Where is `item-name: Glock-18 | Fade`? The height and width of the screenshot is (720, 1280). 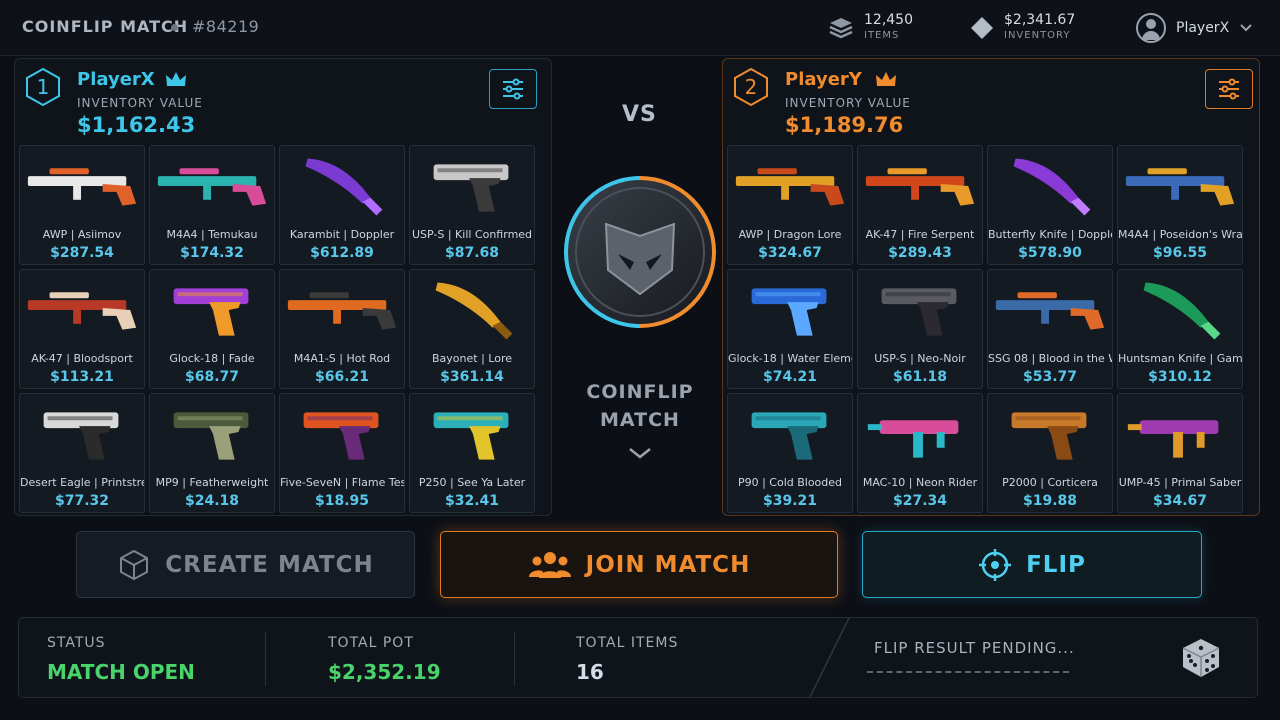 item-name: Glock-18 | Fade is located at coordinates (212, 358).